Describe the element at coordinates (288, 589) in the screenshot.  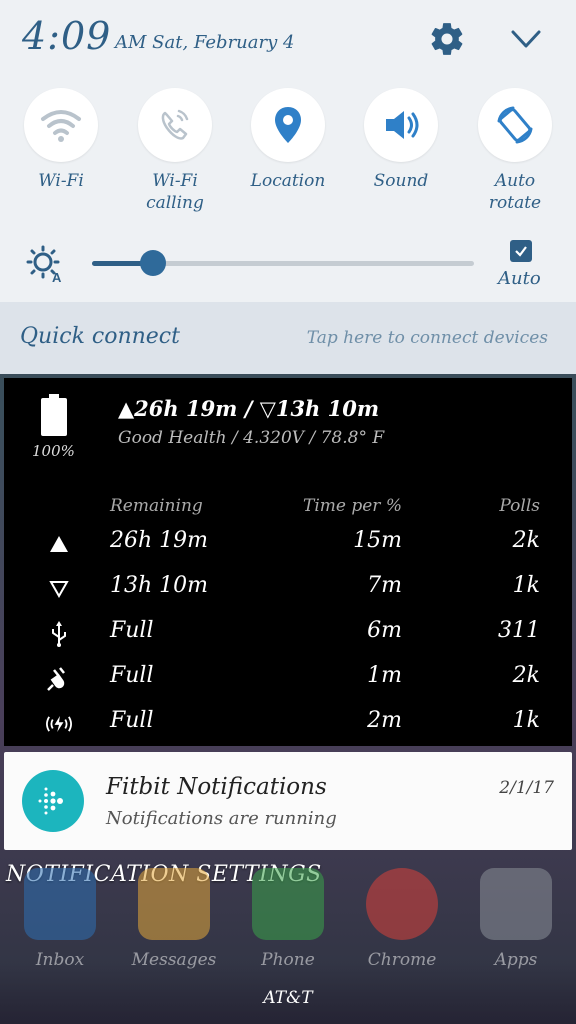
I see `battery-row: 13h 10m 7m 1k` at that location.